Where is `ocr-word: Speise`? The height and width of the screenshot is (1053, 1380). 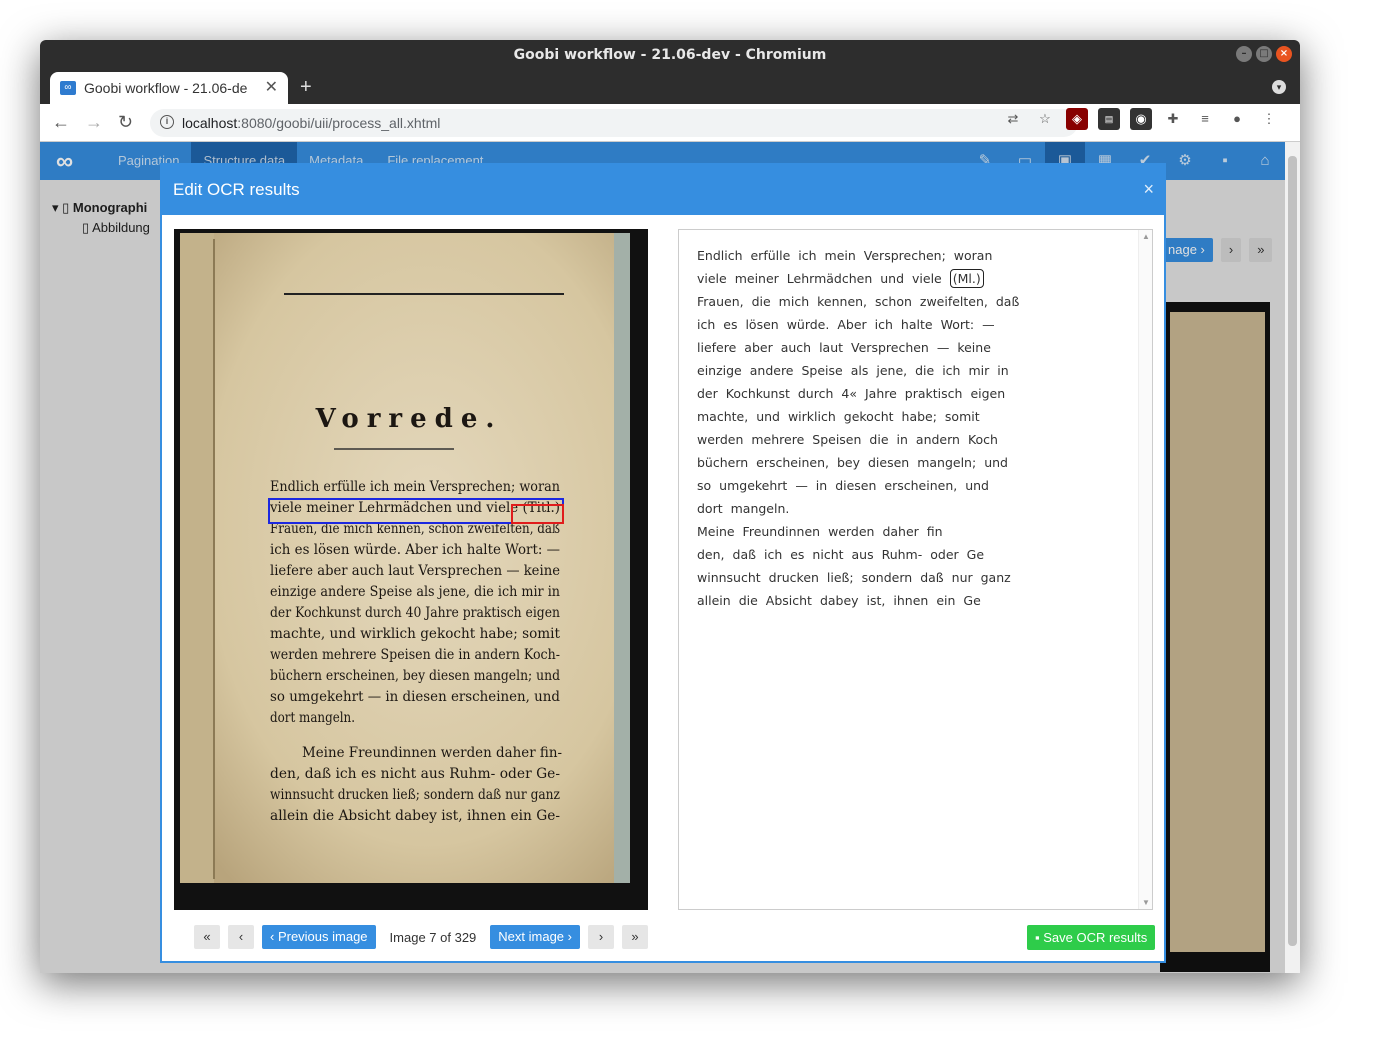 ocr-word: Speise is located at coordinates (821, 370).